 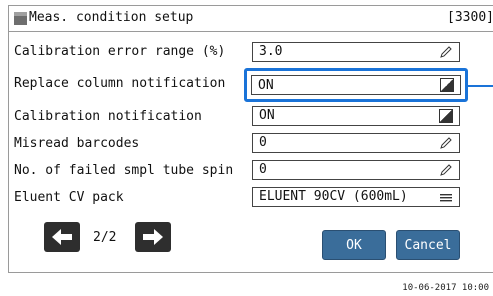 I want to click on arrow-left-icon, so click(x=62, y=237).